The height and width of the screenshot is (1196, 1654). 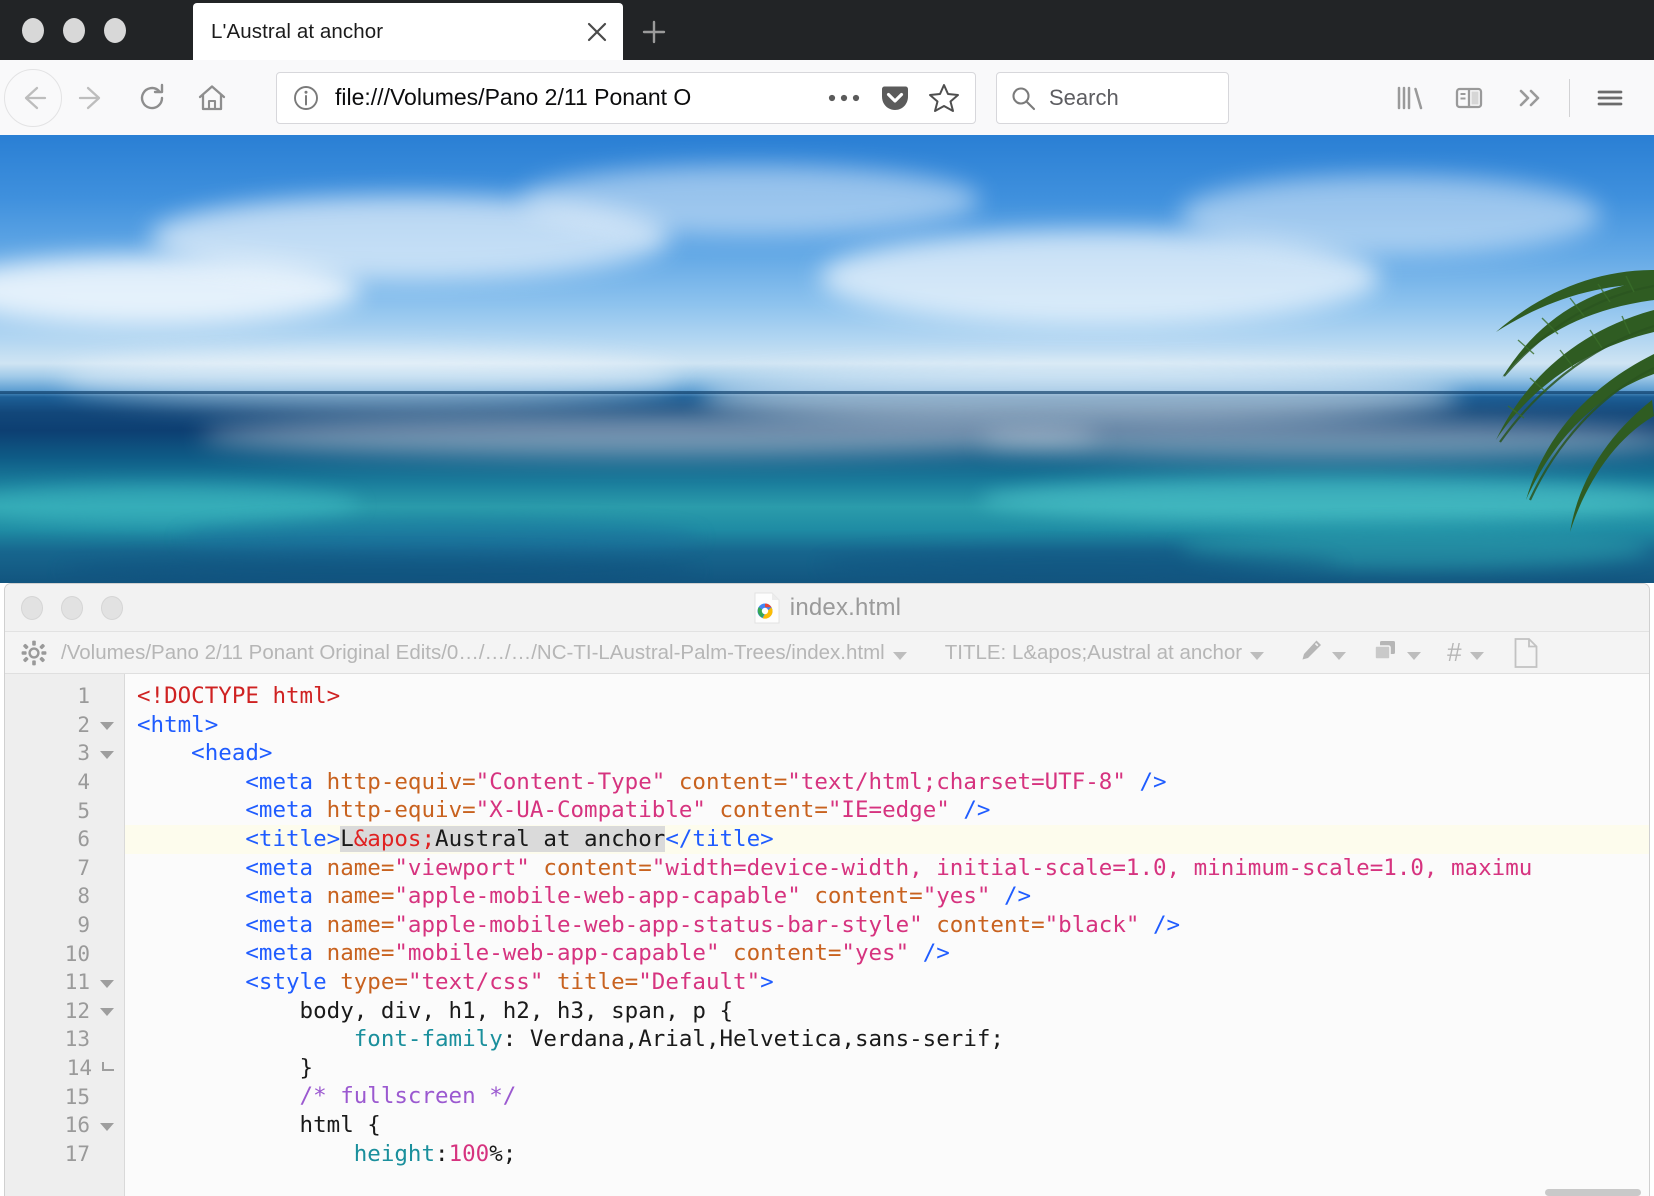 I want to click on line-number-row: 11, so click(x=64, y=982).